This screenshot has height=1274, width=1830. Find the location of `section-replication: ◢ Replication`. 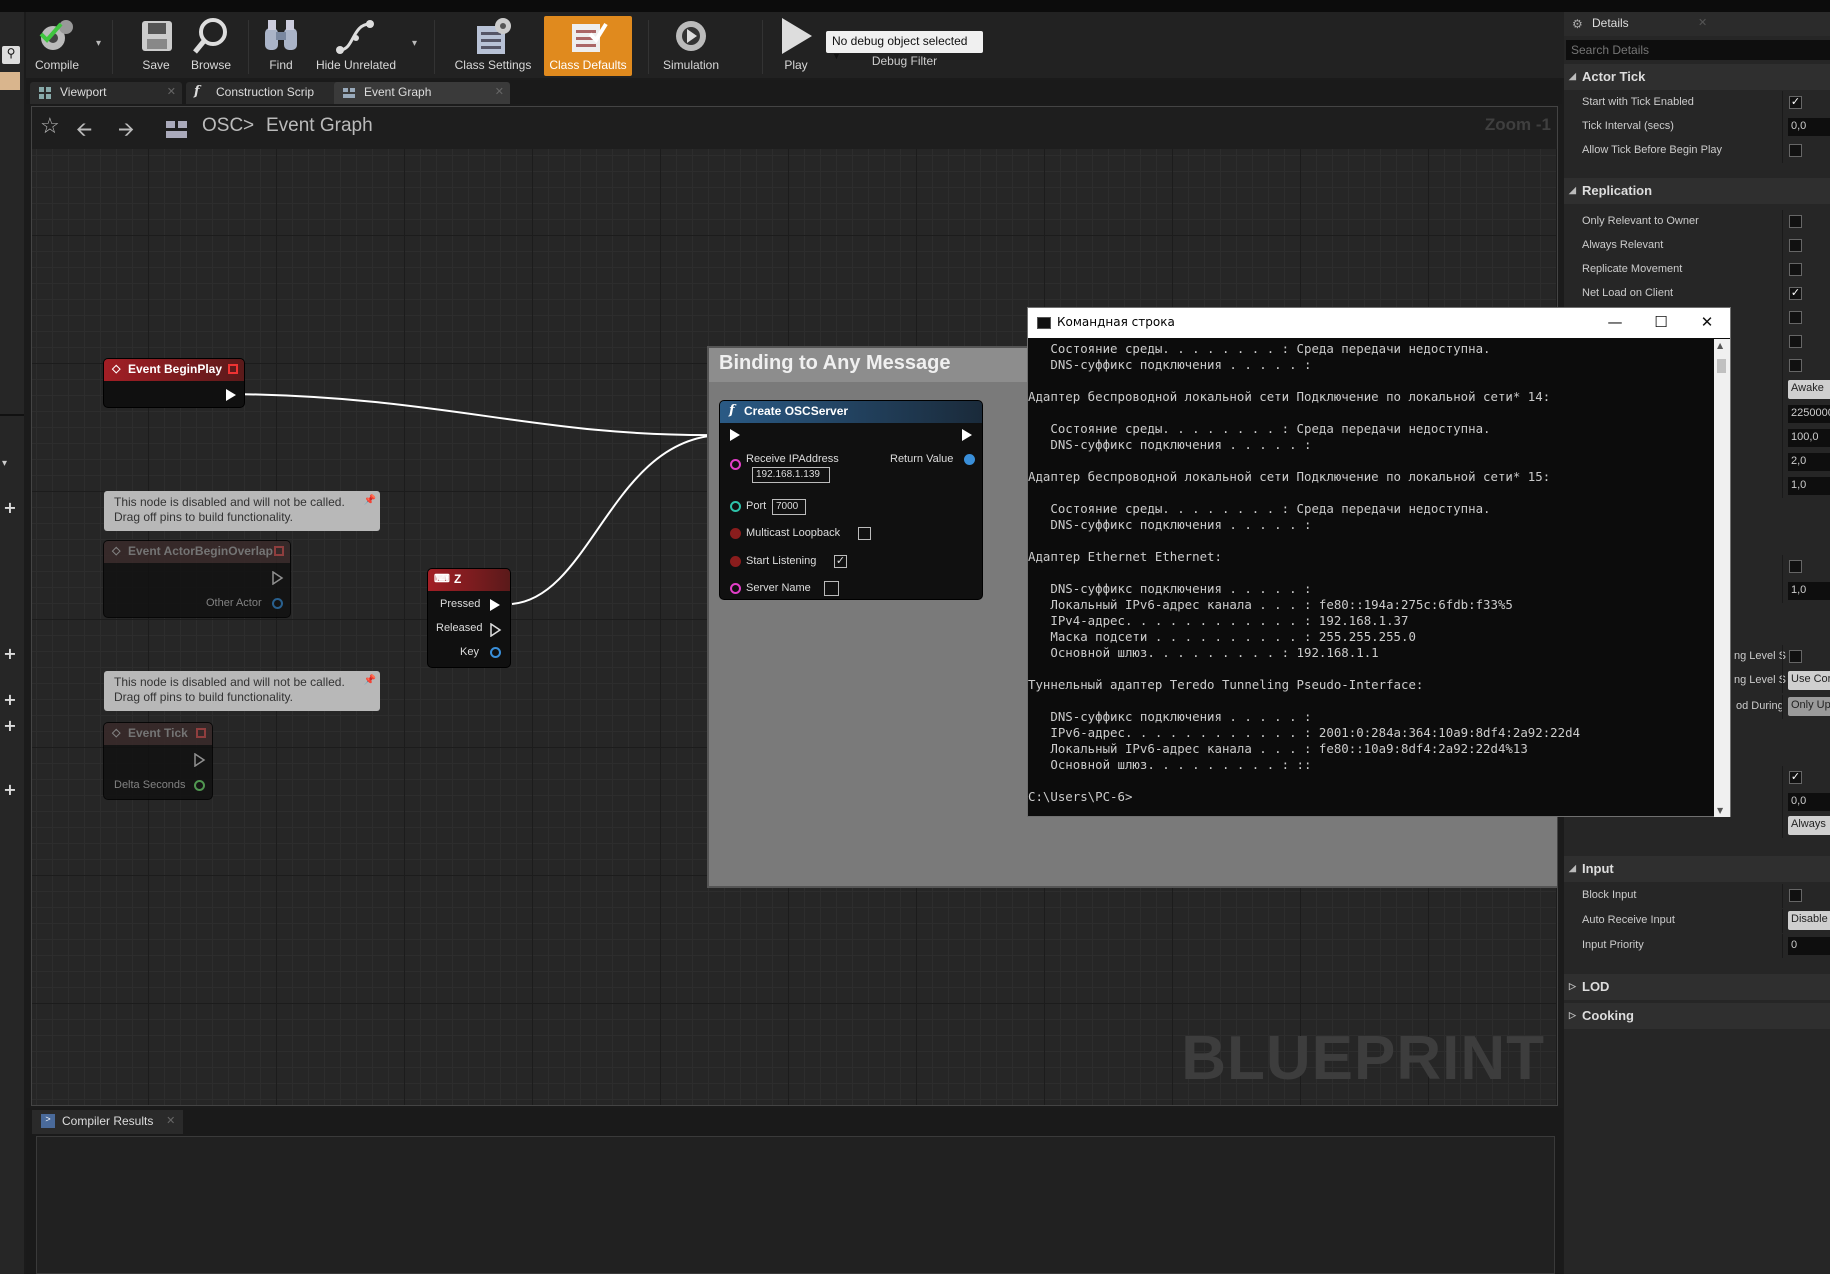

section-replication: ◢ Replication is located at coordinates (1697, 191).